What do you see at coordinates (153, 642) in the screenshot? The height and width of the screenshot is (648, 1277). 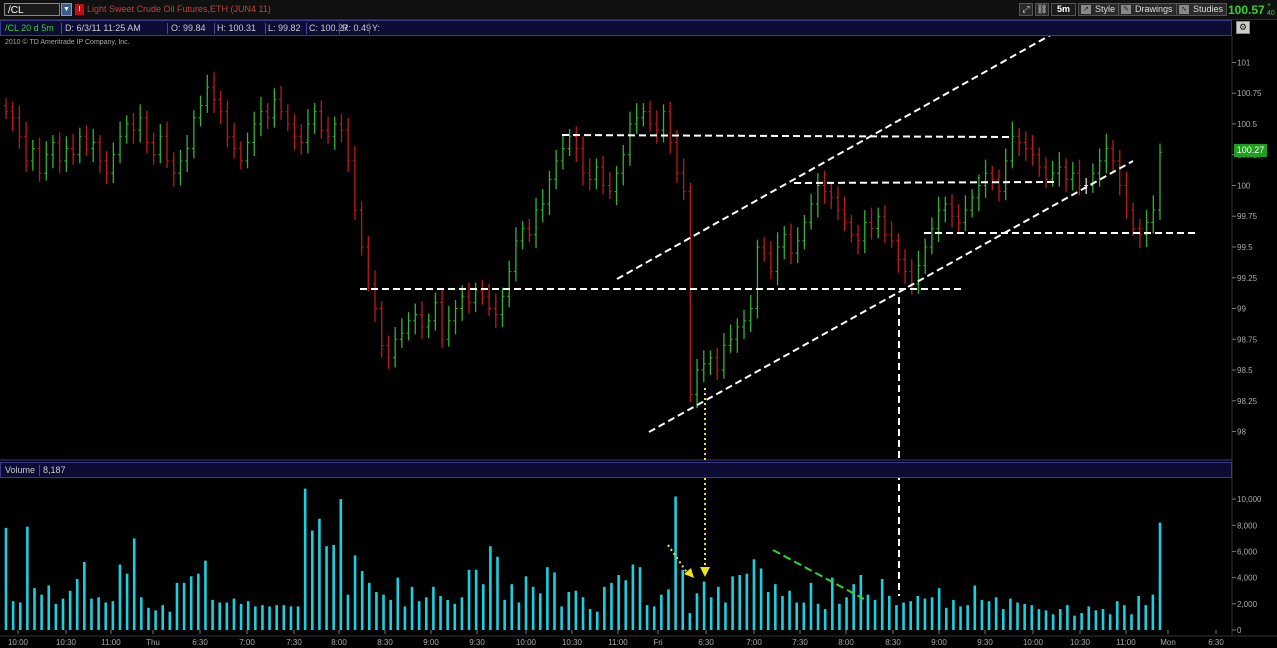 I see `time-tick-label: Thu` at bounding box center [153, 642].